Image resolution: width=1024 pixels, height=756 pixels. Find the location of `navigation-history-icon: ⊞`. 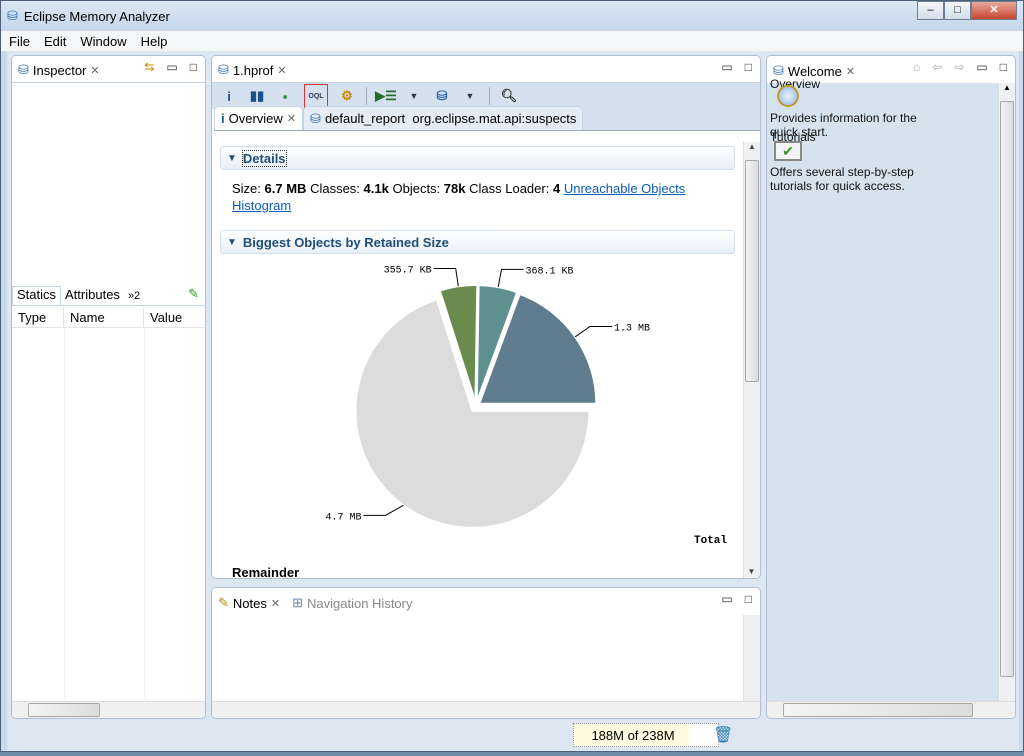

navigation-history-icon: ⊞ is located at coordinates (297, 602).